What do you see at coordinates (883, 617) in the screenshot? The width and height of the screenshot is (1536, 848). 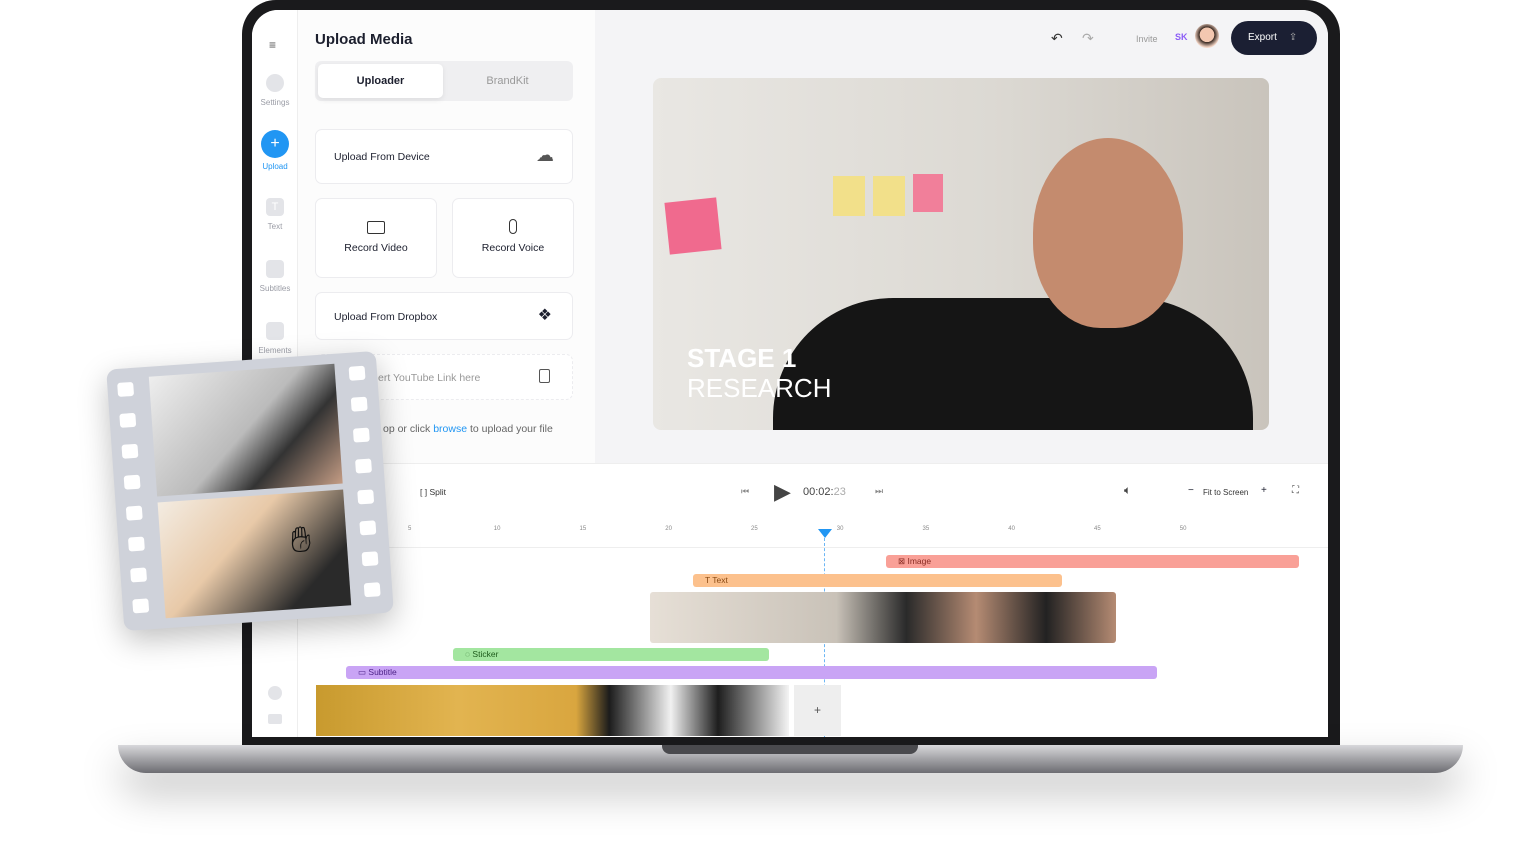 I see `video-clip-track` at bounding box center [883, 617].